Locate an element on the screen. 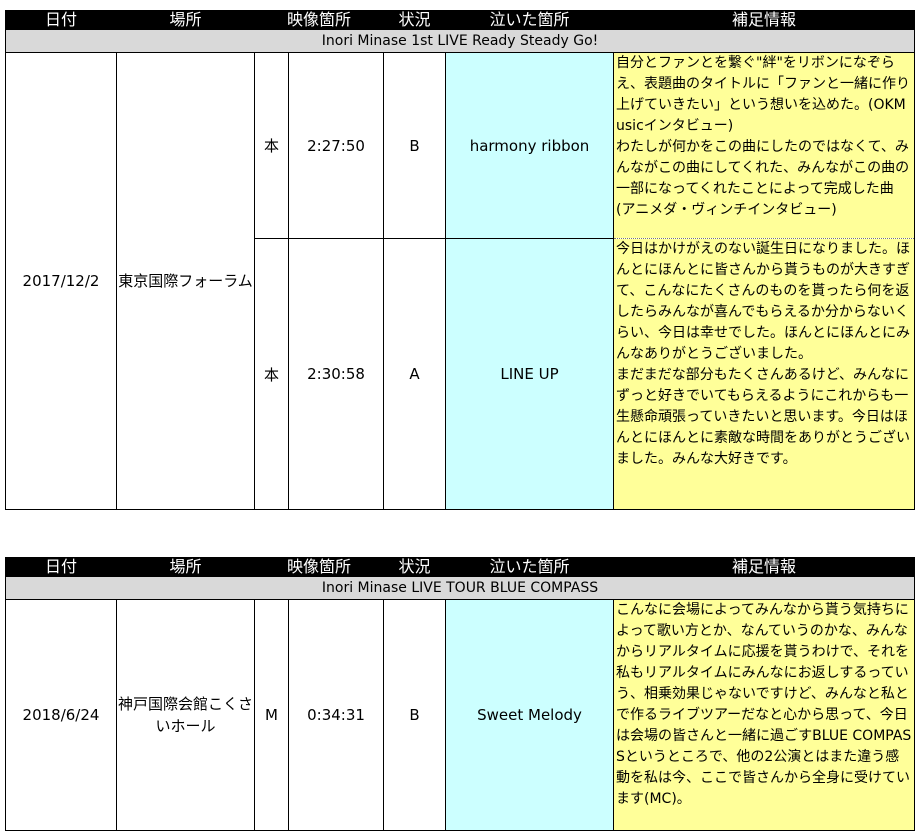 This screenshot has height=835, width=917. live-title: Inori Minase LIVE TOUR BLUE COMPASS is located at coordinates (460, 588).